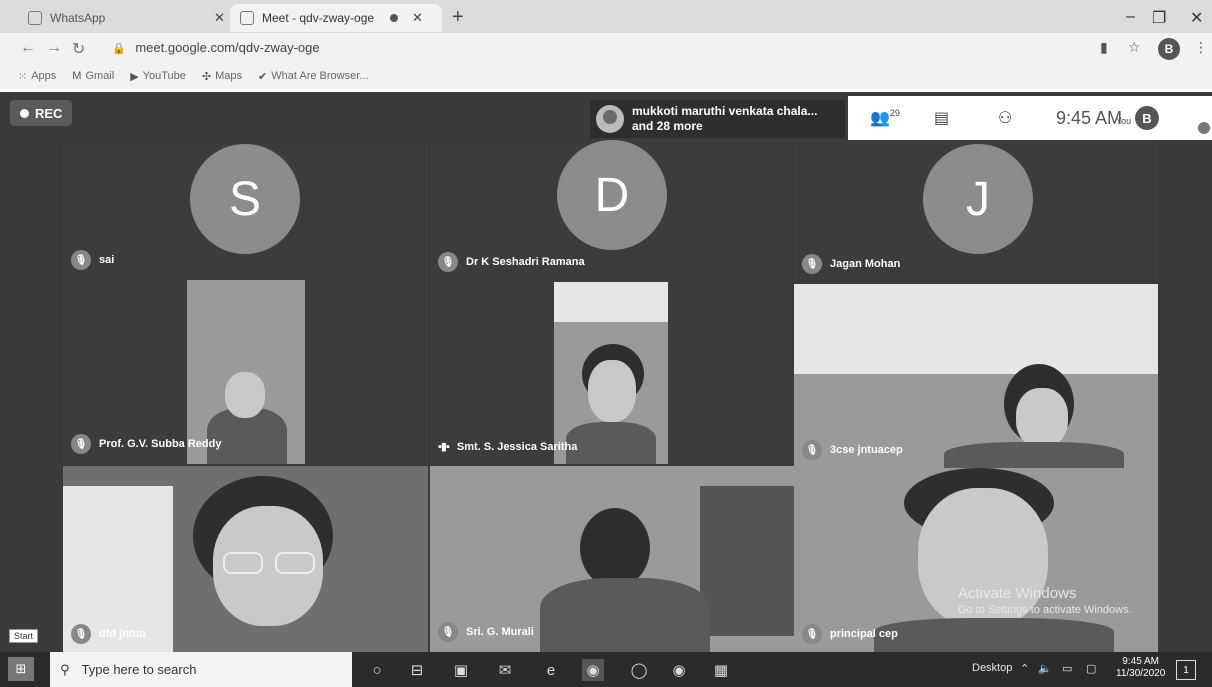 The image size is (1212, 687). I want to click on mail-icon: ✉, so click(505, 670).